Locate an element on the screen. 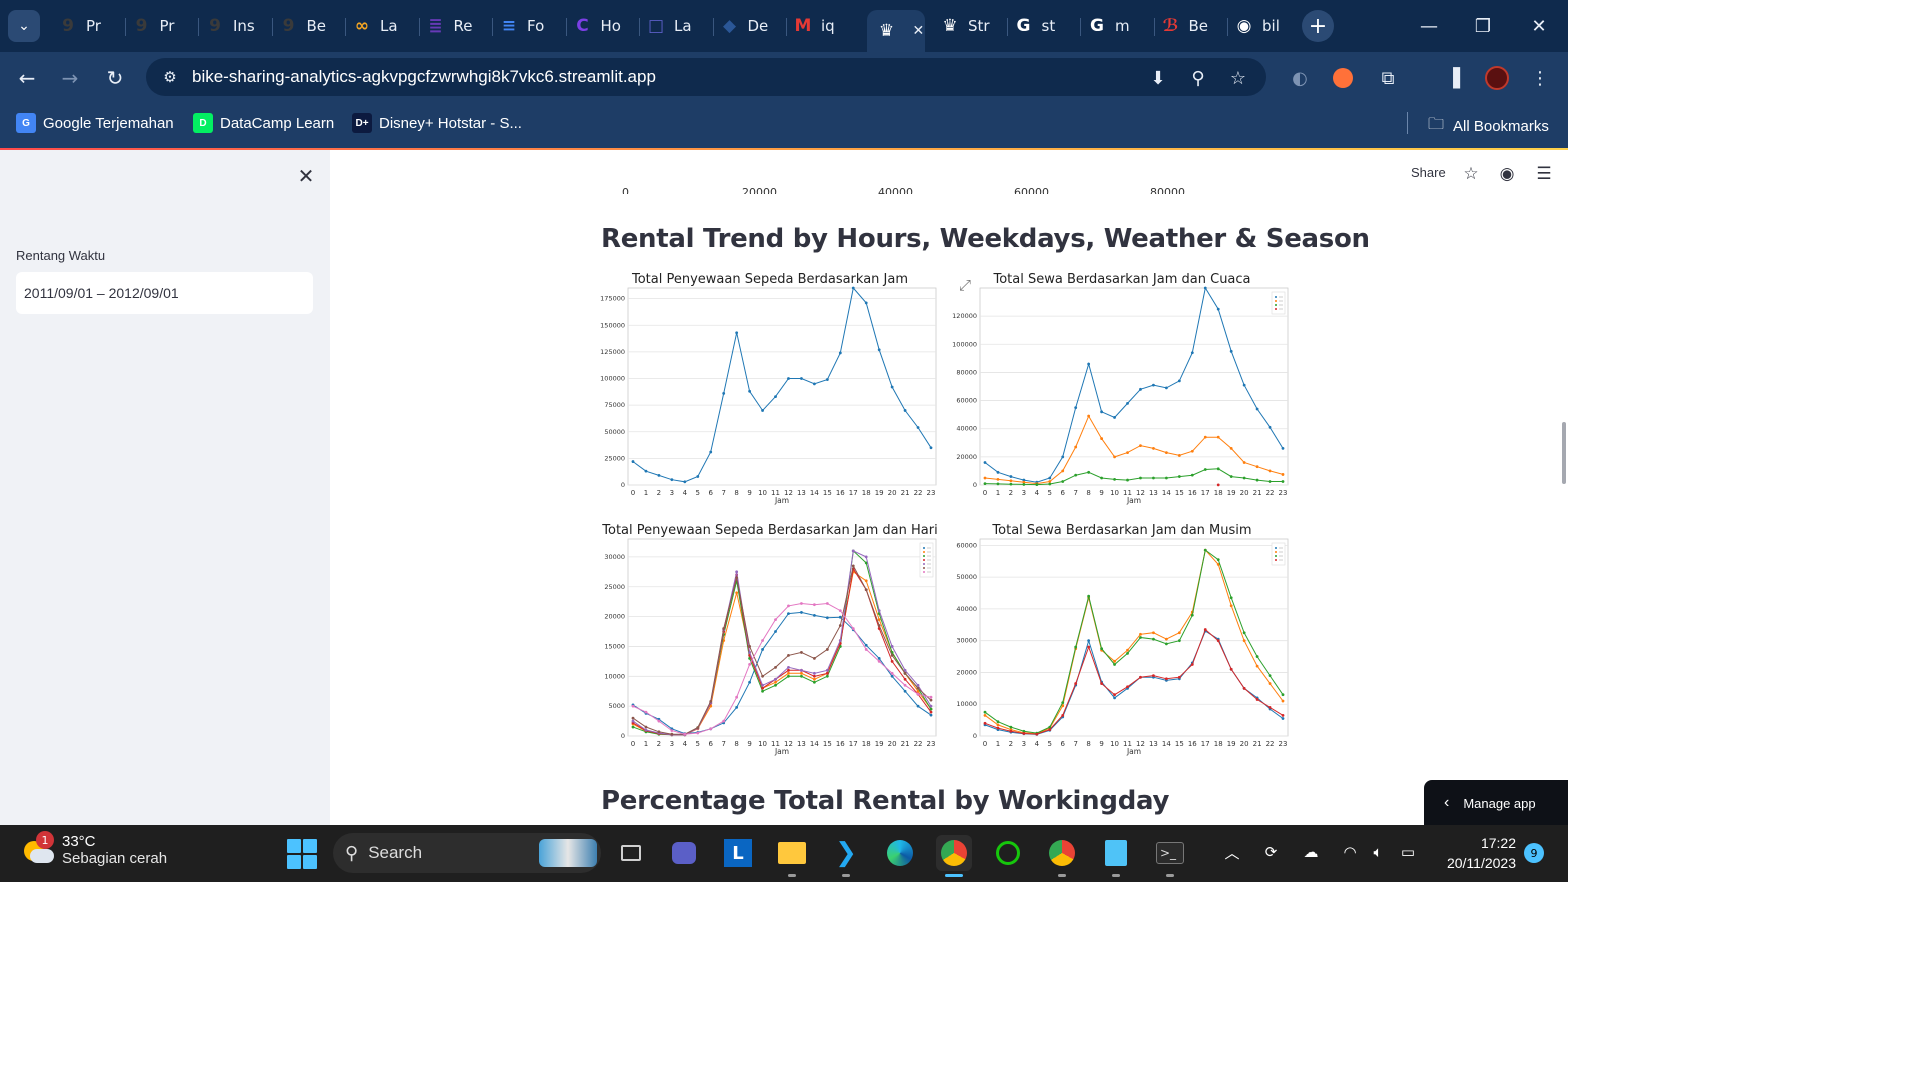  browser-tab: Gm is located at coordinates (1118, 26).